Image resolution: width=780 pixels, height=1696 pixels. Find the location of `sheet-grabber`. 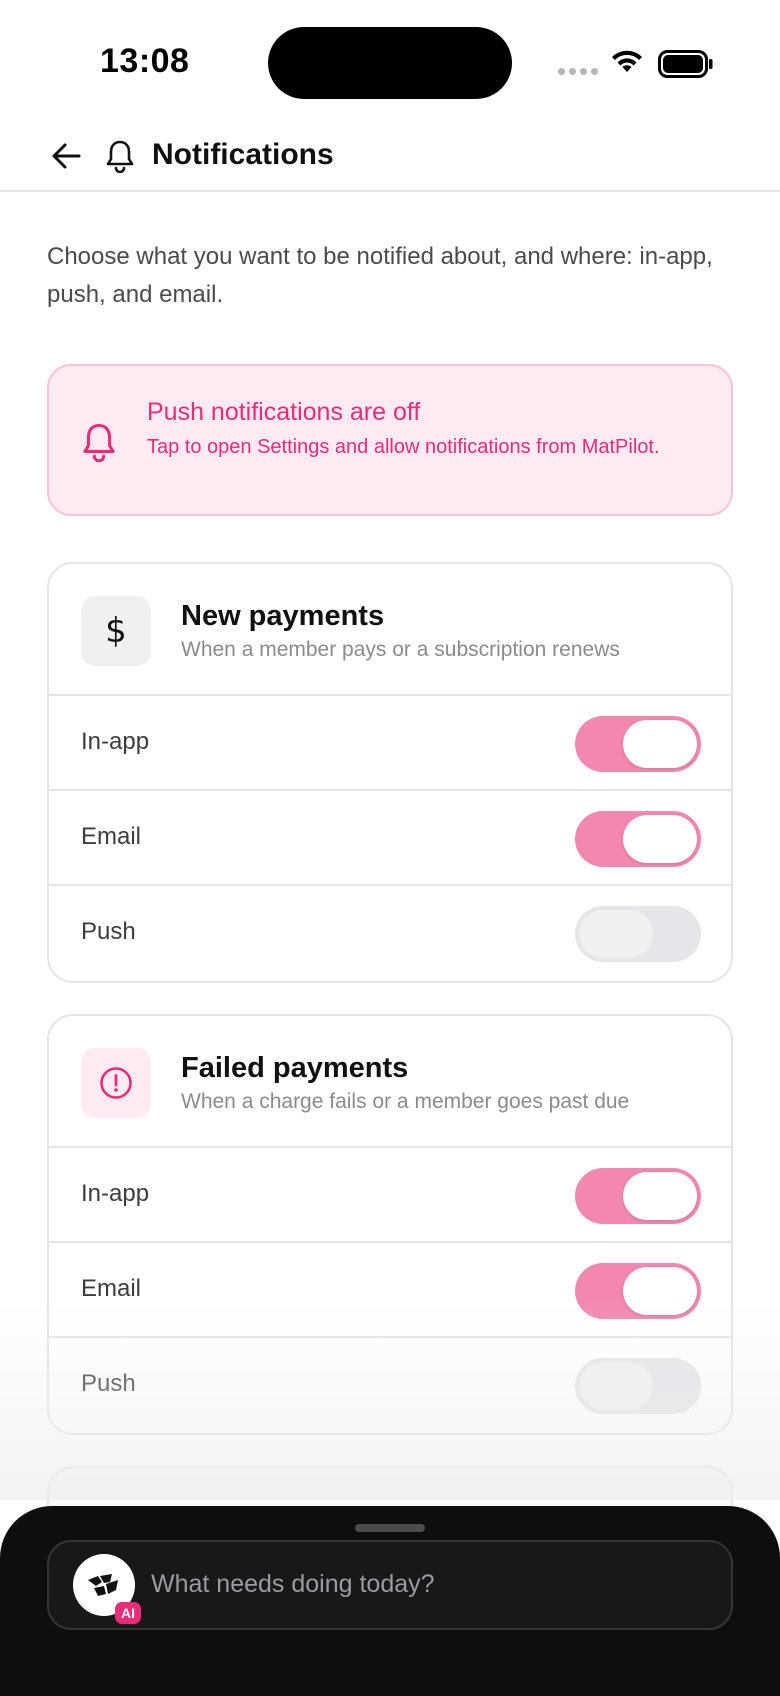

sheet-grabber is located at coordinates (390, 1528).